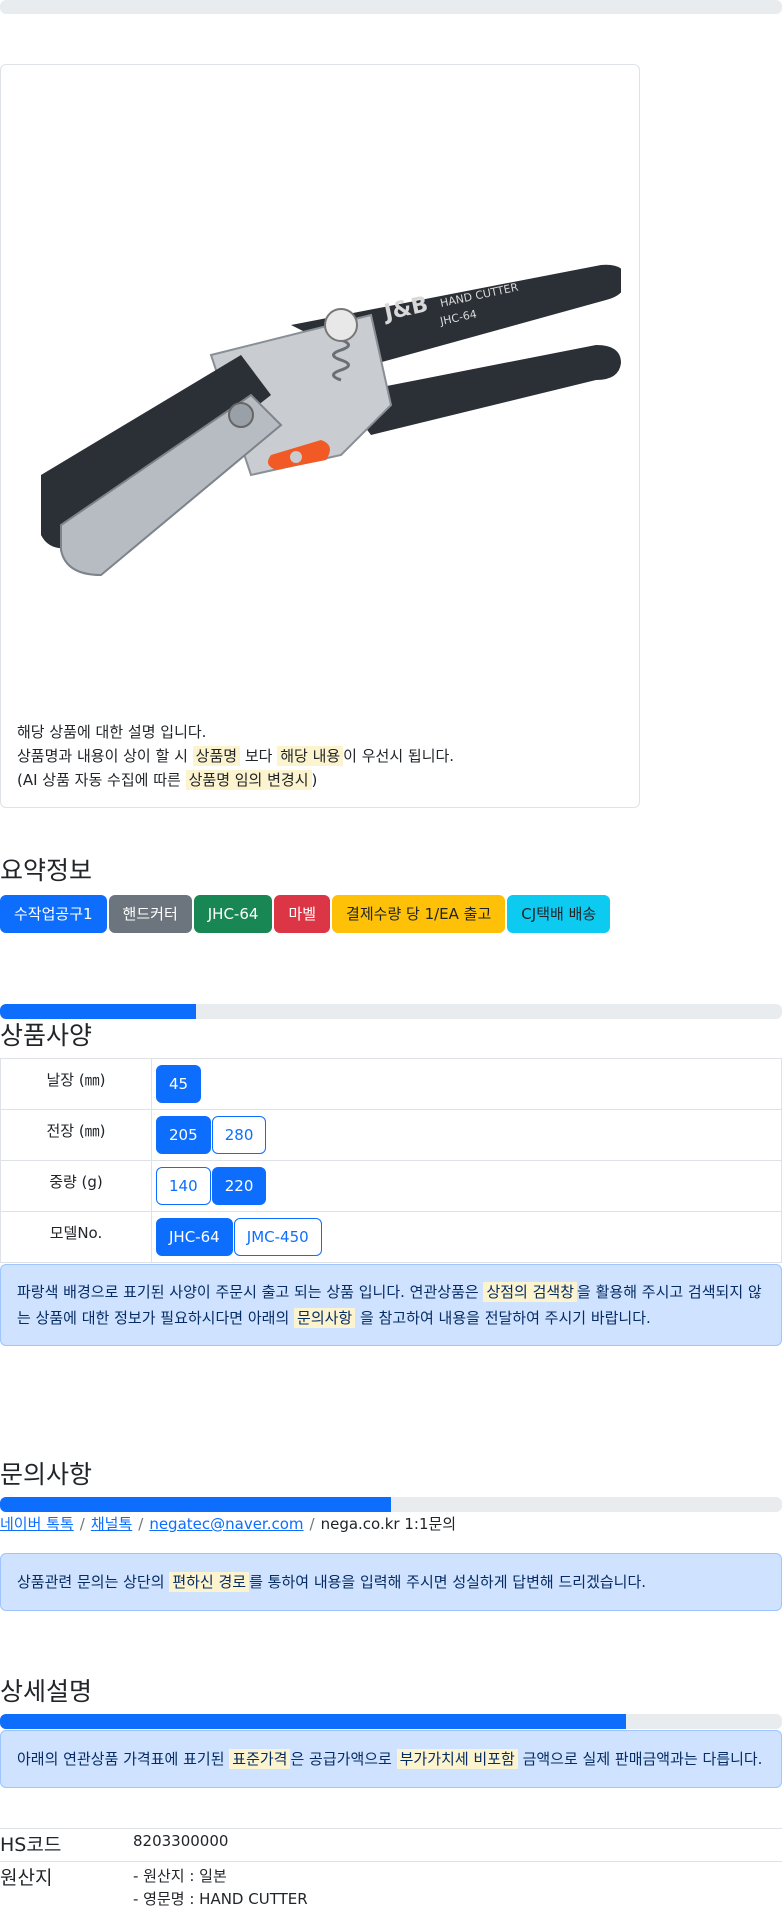  What do you see at coordinates (76, 1135) in the screenshot?
I see `spec-label: 전장 (㎜)` at bounding box center [76, 1135].